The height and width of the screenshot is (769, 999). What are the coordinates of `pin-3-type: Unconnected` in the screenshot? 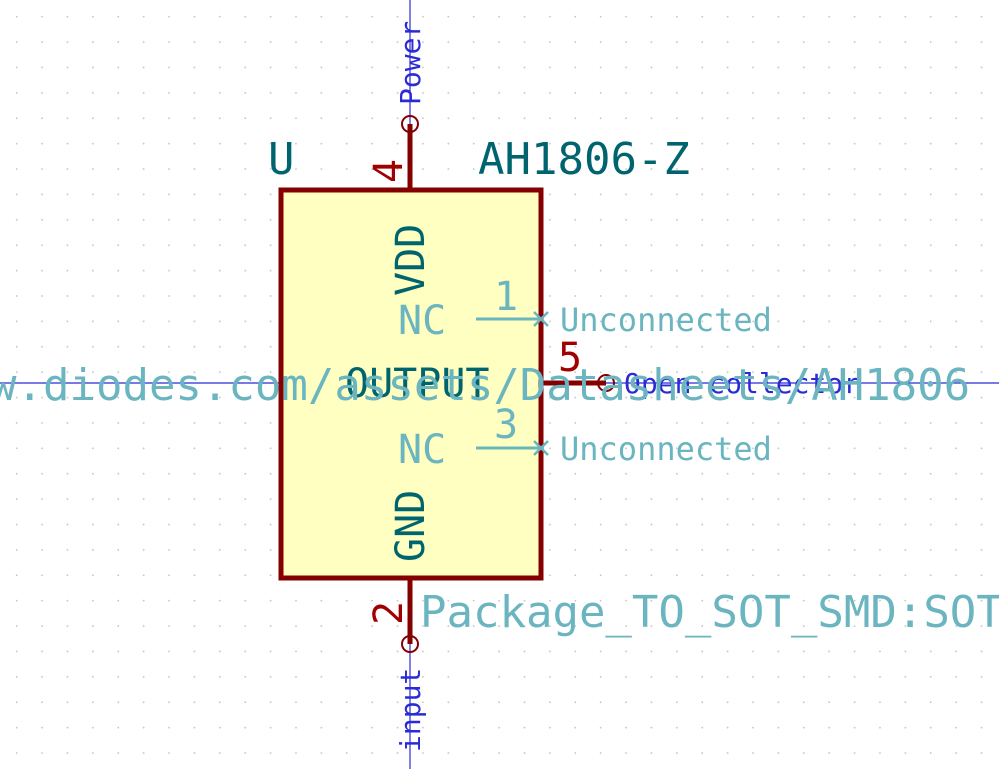 It's located at (666, 449).